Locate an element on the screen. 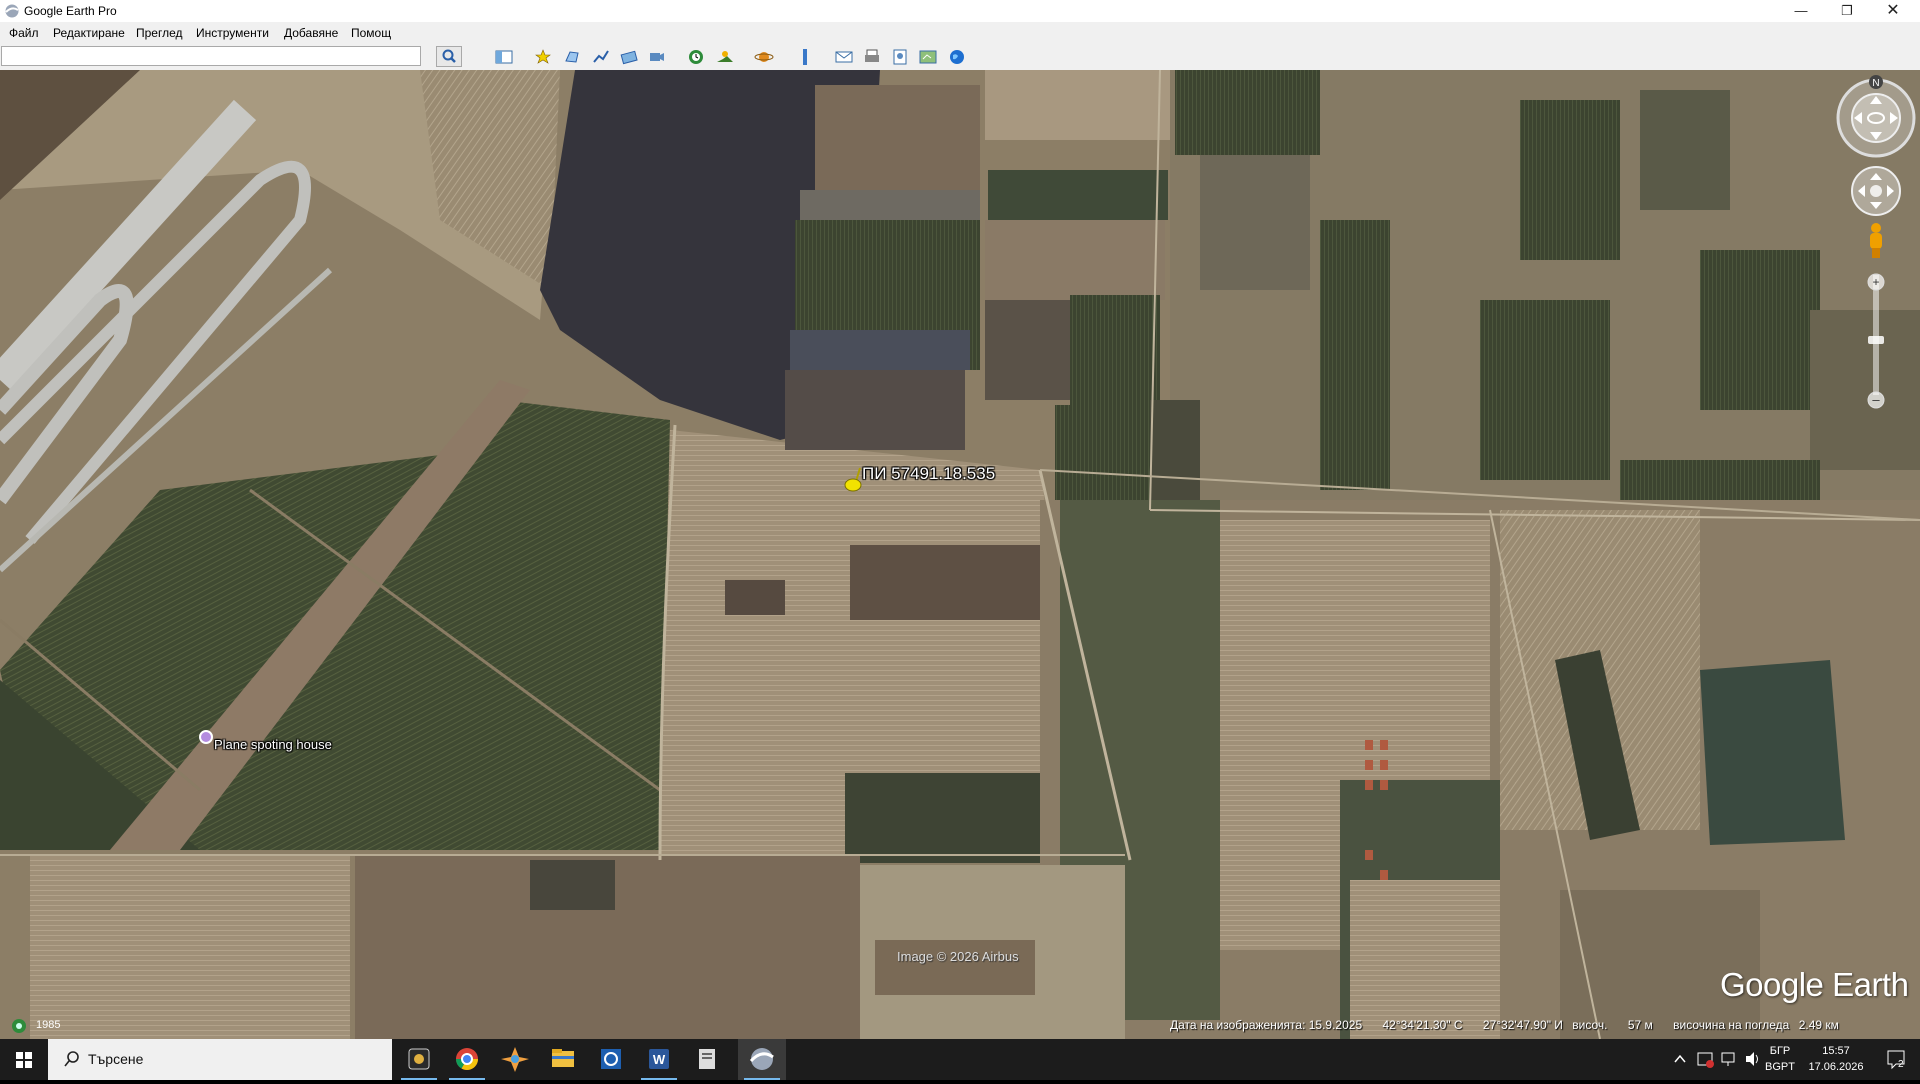 This screenshot has height=1084, width=1920. add-polygon-button is located at coordinates (572, 57).